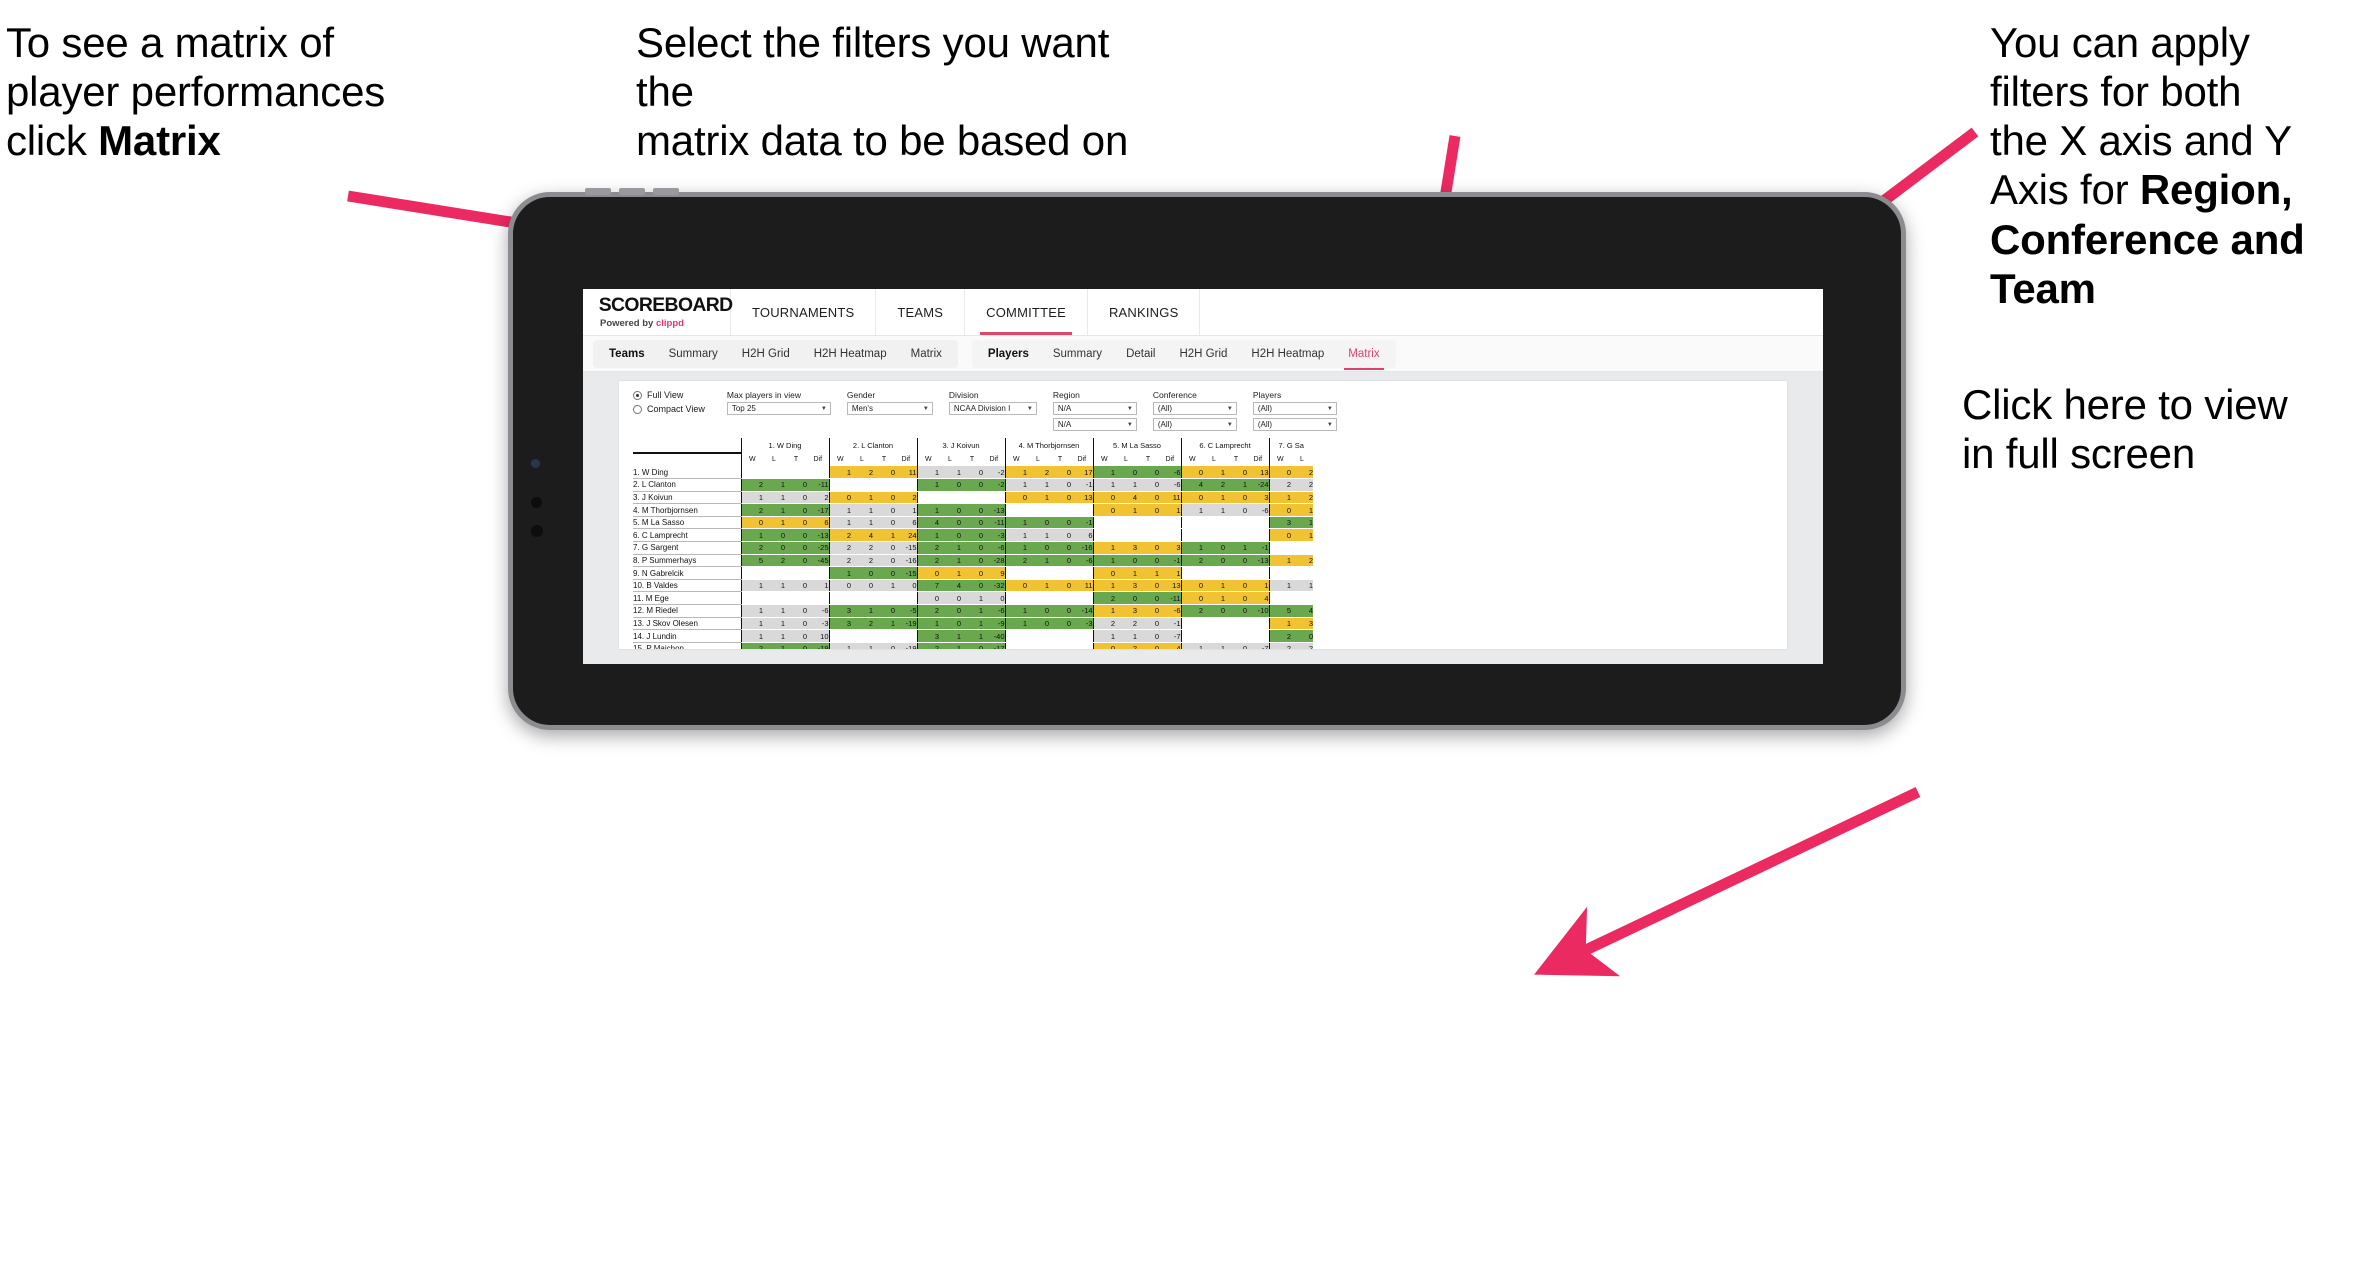 This screenshot has height=1280, width=2378. I want to click on filter-players-select-x: (All) ▼, so click(1294, 408).